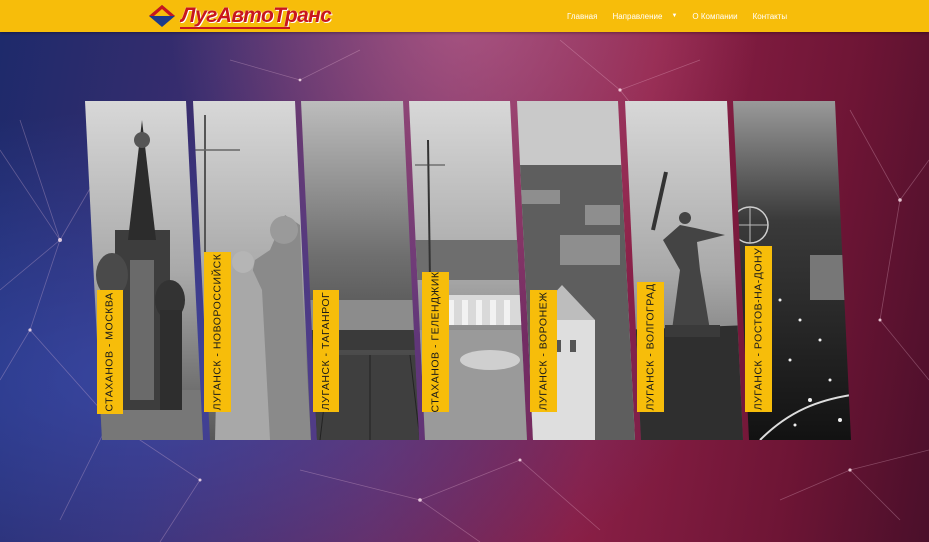 The image size is (929, 542). What do you see at coordinates (770, 16) in the screenshot?
I see `nav-item-contacts: Контакты` at bounding box center [770, 16].